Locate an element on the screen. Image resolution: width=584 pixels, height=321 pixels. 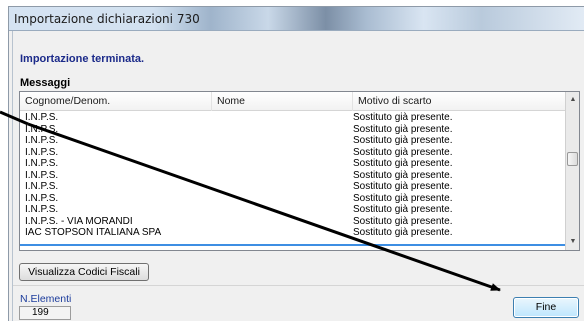
column-header-cognome: Cognome/Denom. is located at coordinates (116, 101).